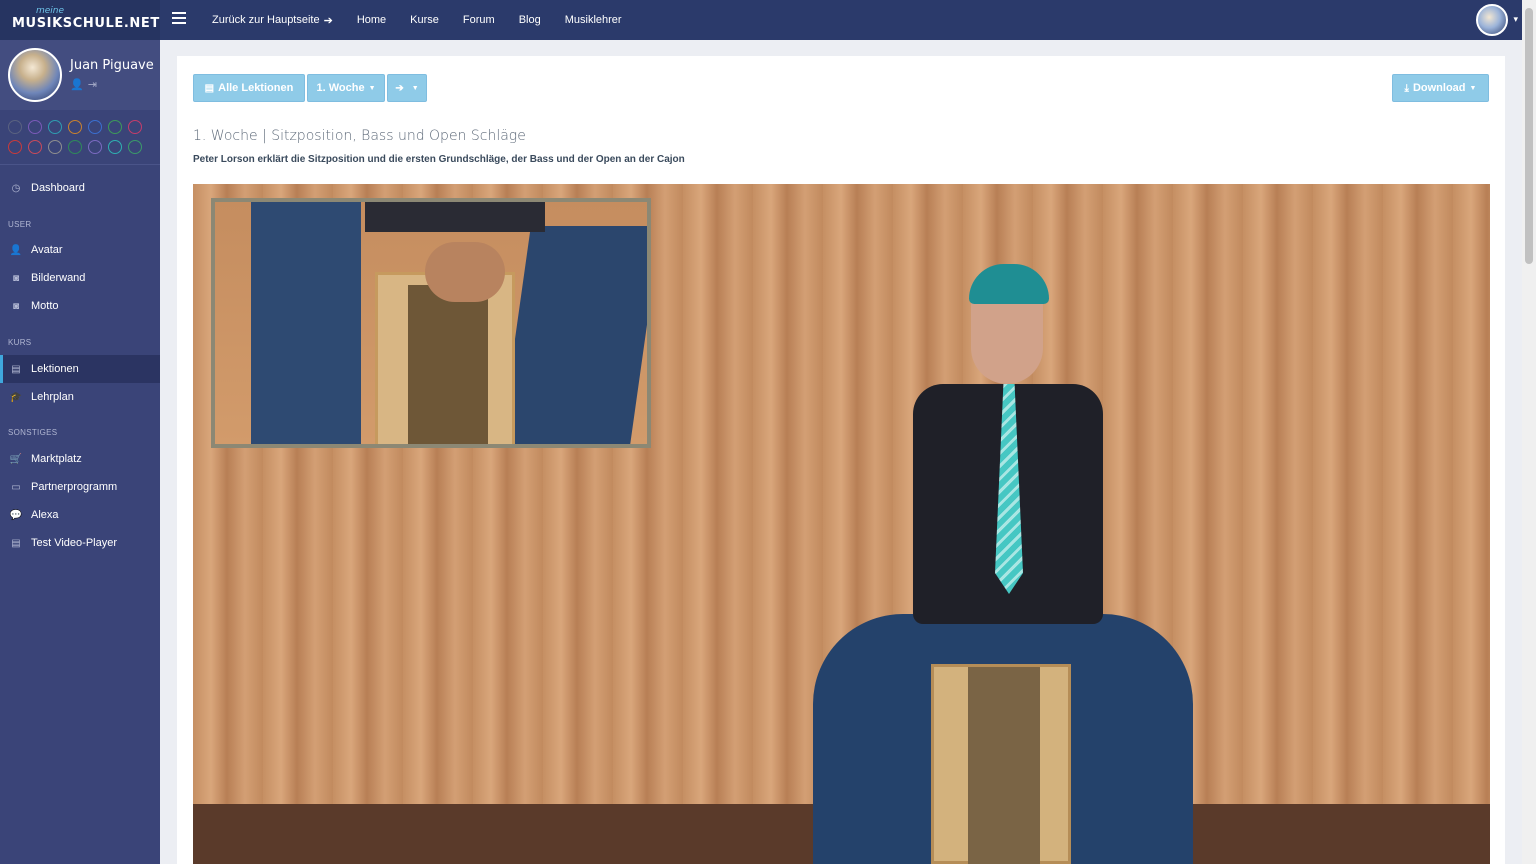 The width and height of the screenshot is (1536, 864). What do you see at coordinates (80, 397) in the screenshot?
I see `sidebar-item-lehrplan: 🎓 Lehrplan` at bounding box center [80, 397].